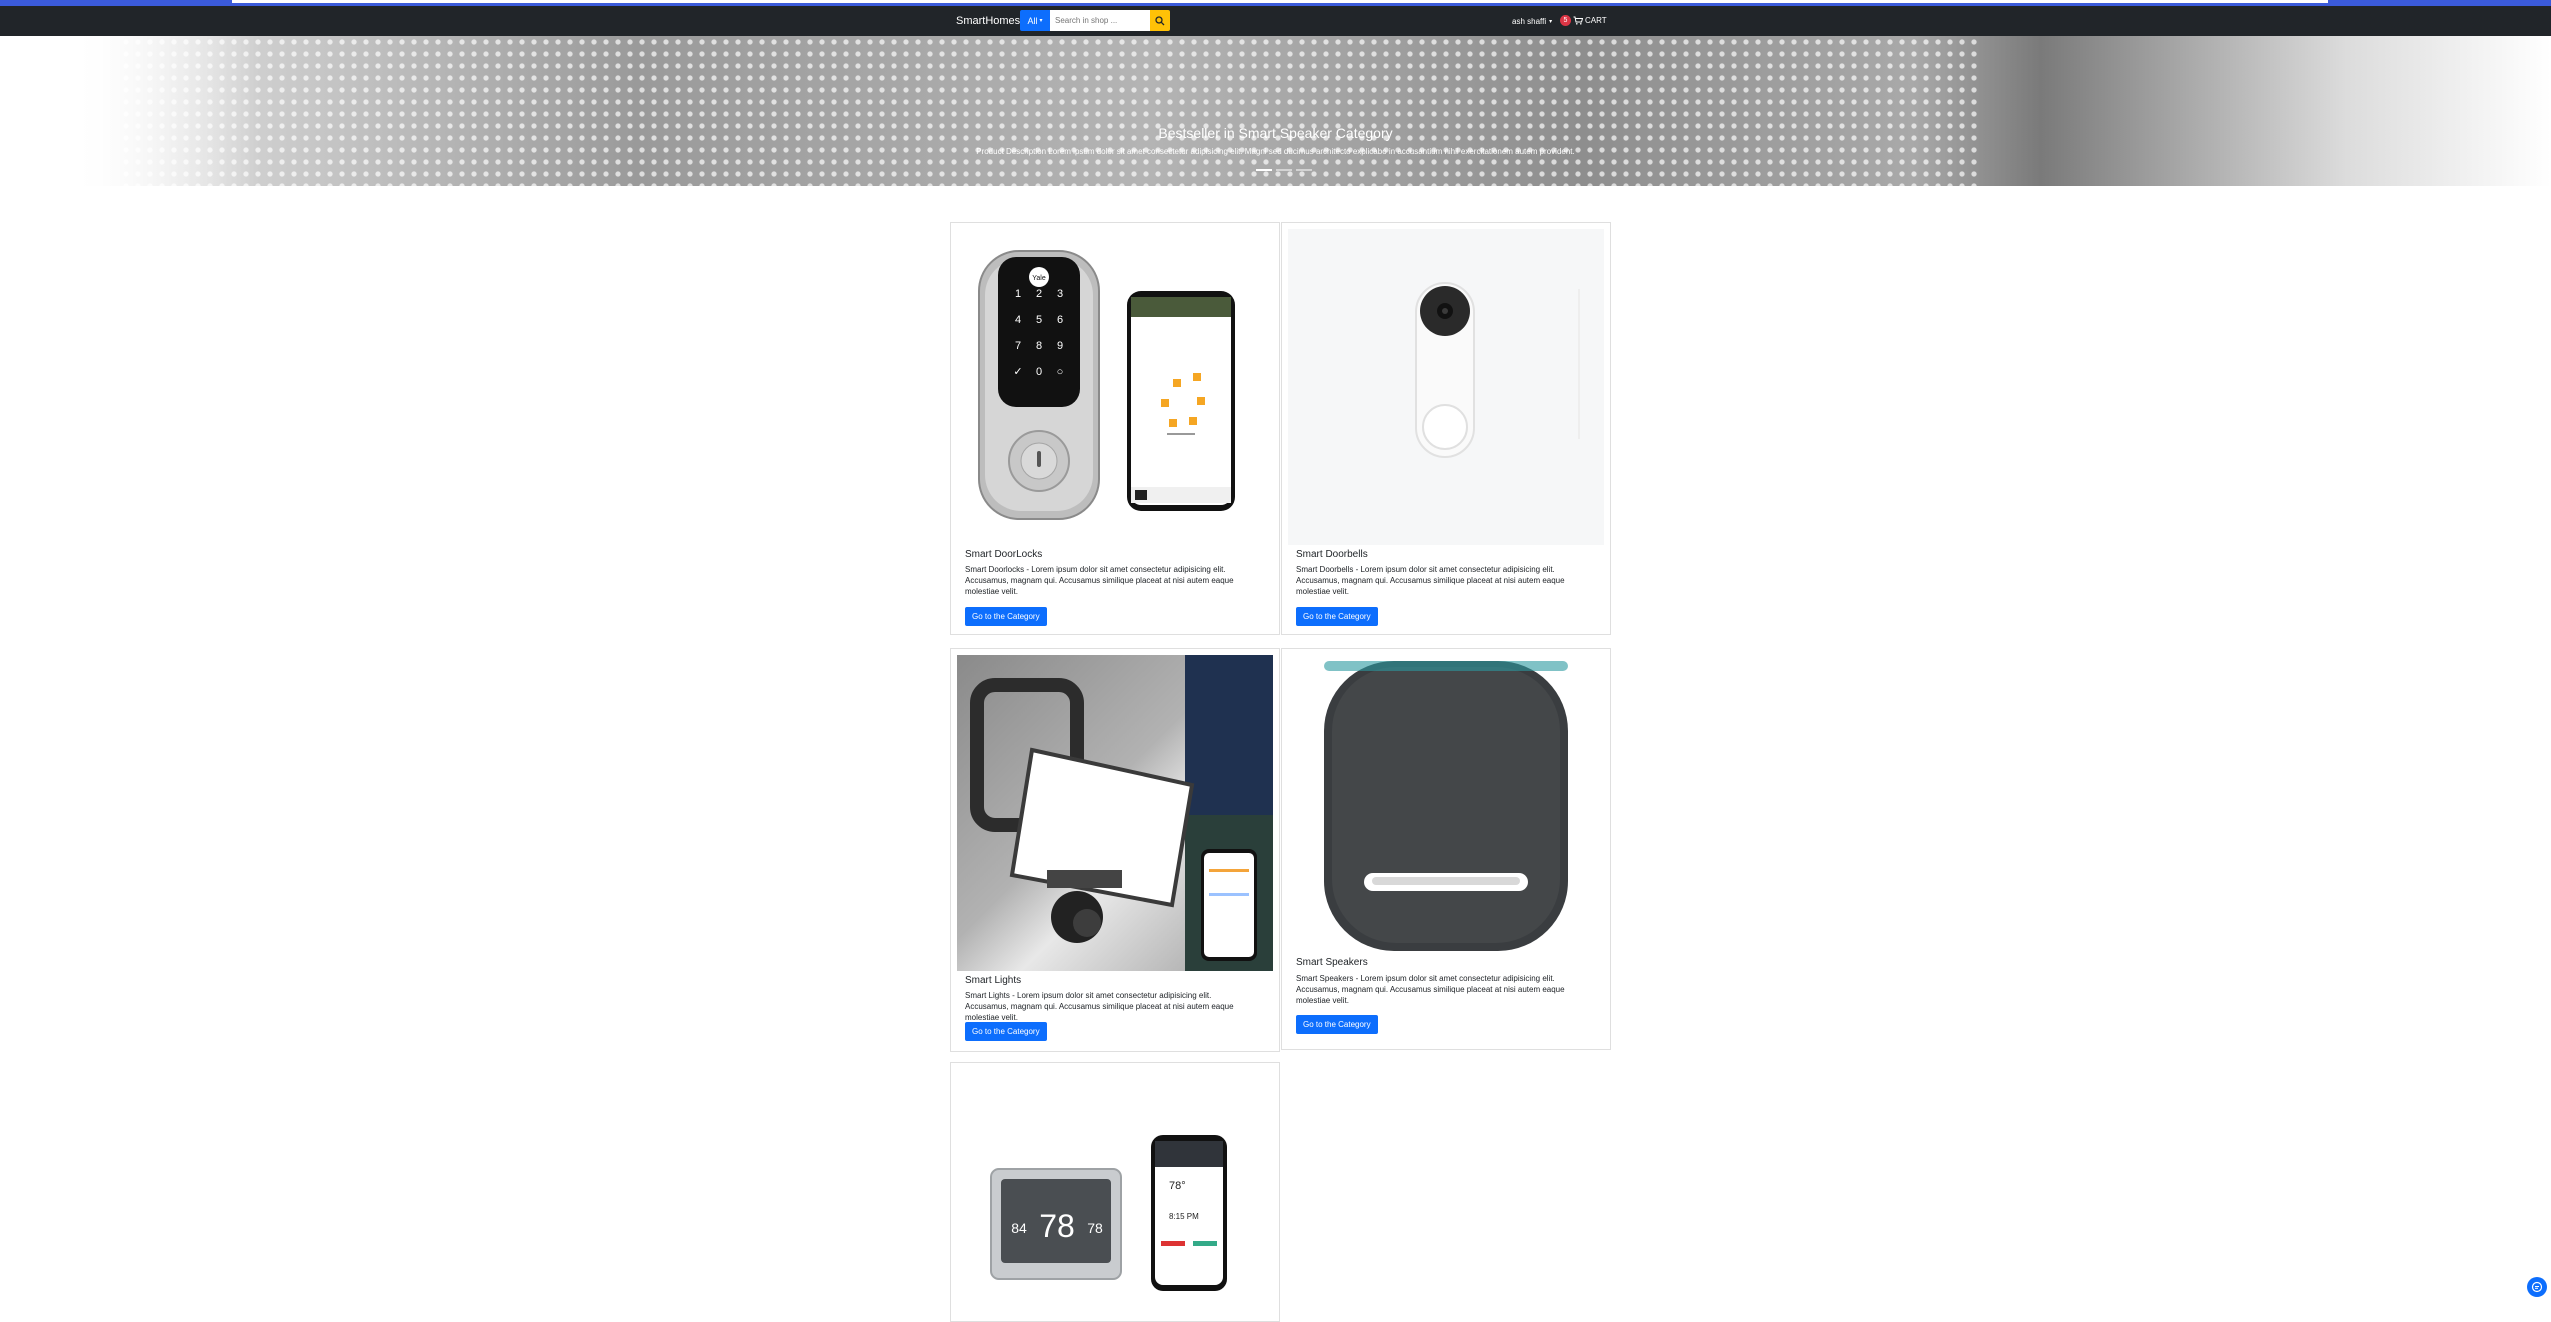 The height and width of the screenshot is (1322, 2551). What do you see at coordinates (1565, 20) in the screenshot?
I see `cart-count-badge: 5` at bounding box center [1565, 20].